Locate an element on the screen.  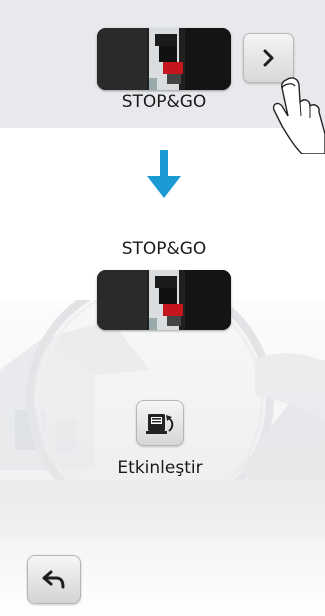
chevron-right-icon is located at coordinates (268, 58).